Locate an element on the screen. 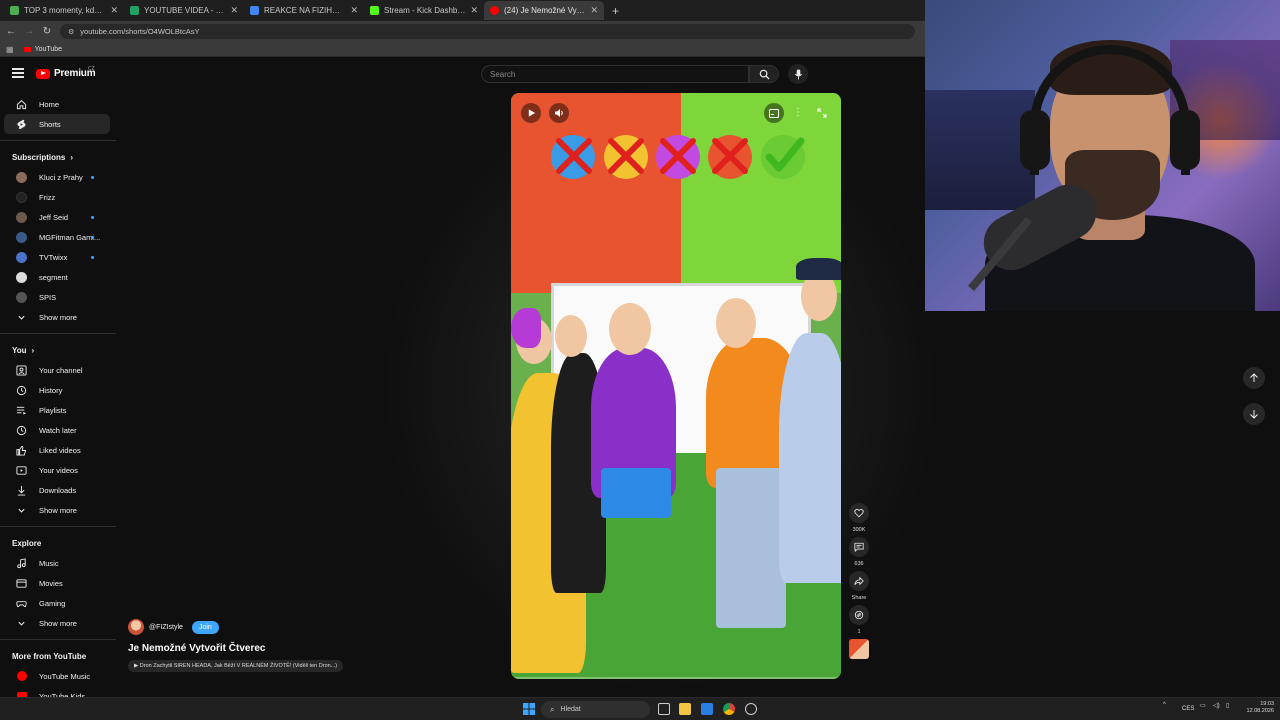  channel-avatar is located at coordinates (136, 627).